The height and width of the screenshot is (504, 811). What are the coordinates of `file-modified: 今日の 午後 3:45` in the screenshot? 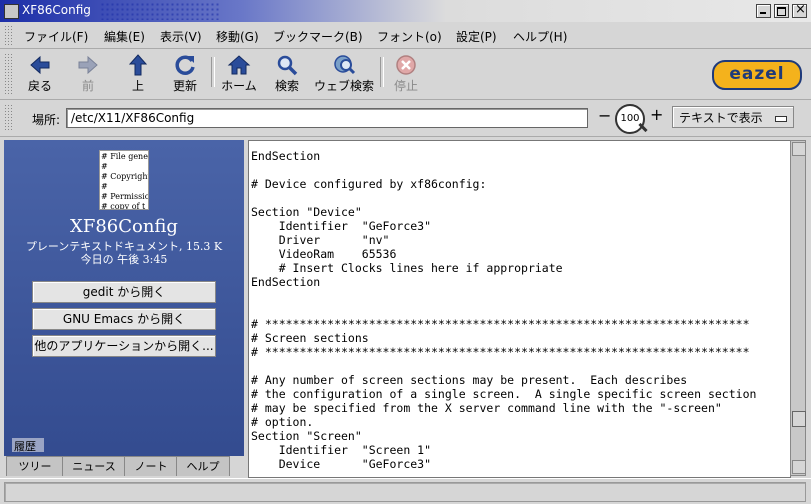 It's located at (124, 259).